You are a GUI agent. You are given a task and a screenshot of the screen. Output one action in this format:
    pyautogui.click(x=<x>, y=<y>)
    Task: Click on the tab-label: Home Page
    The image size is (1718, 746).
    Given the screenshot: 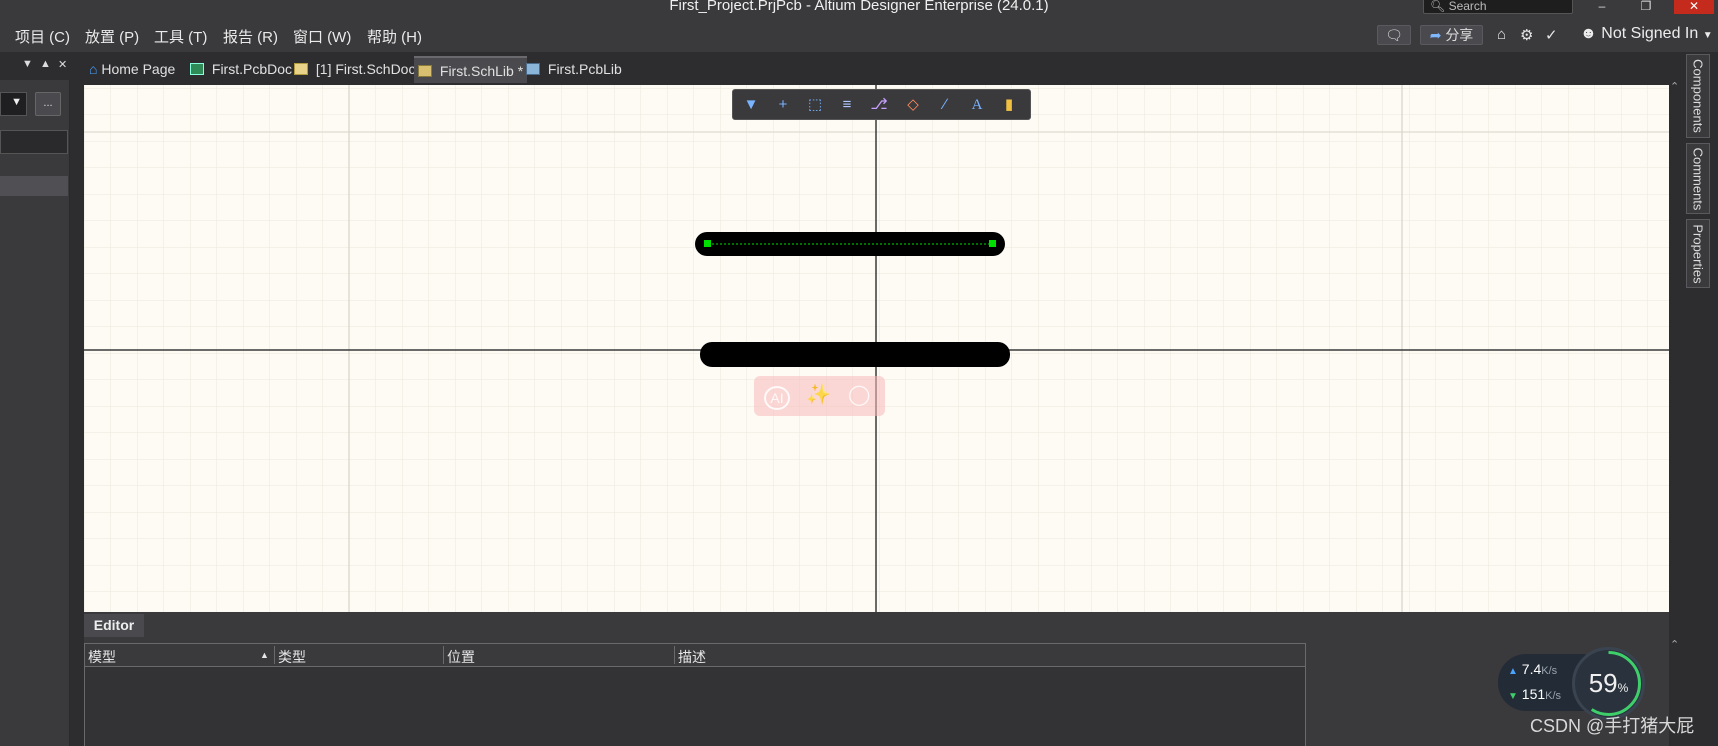 What is the action you would take?
    pyautogui.click(x=138, y=69)
    